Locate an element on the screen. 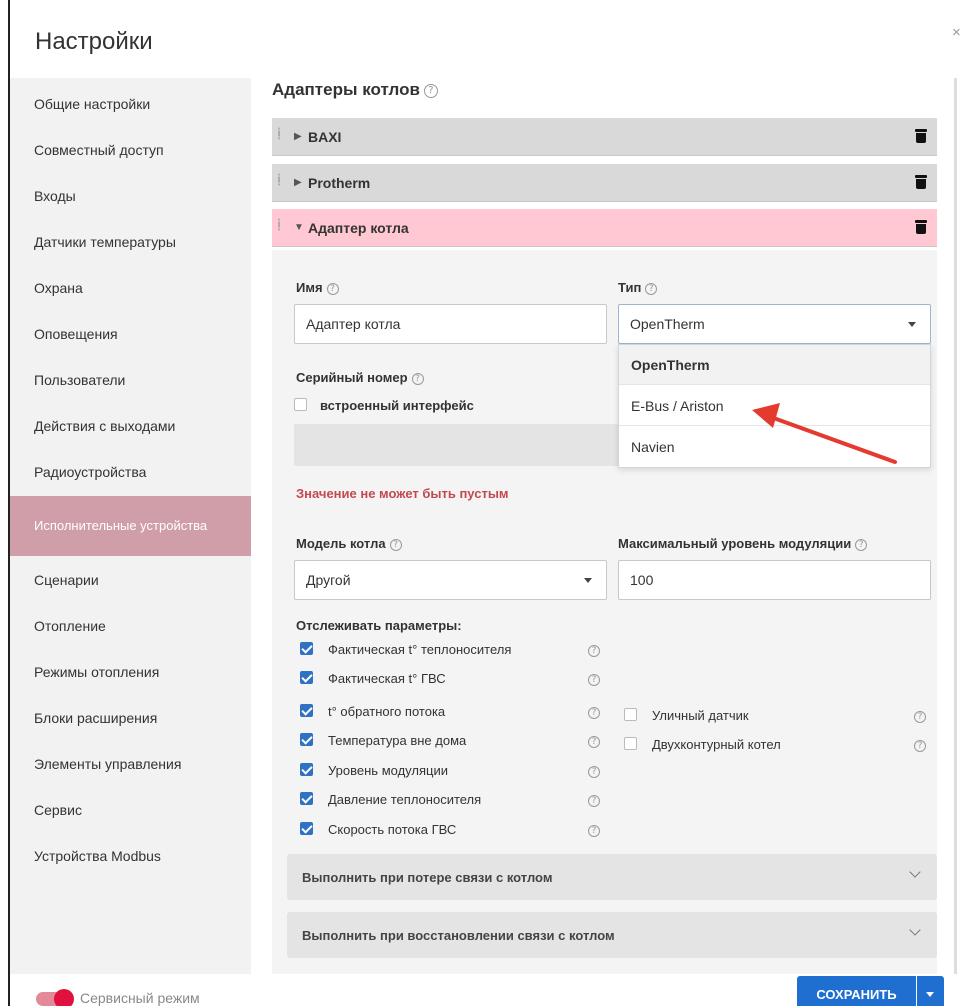 The height and width of the screenshot is (1006, 972). service-mode-label: Сервисный режим is located at coordinates (140, 998).